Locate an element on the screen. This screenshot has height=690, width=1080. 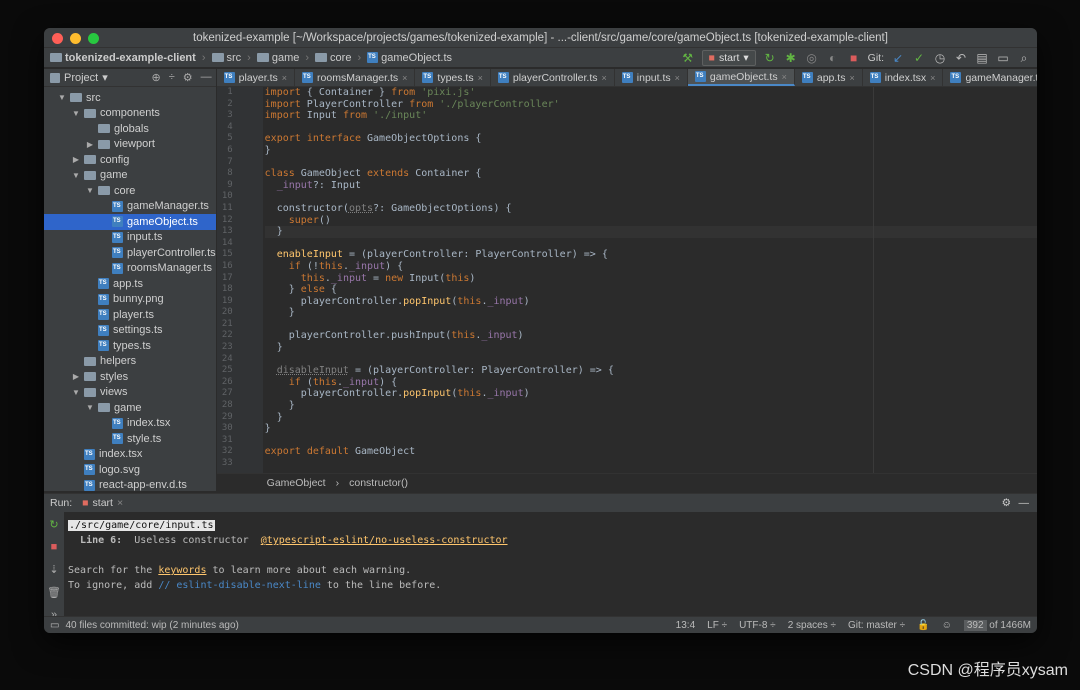
tree-file: input.ts is located at coordinates (130, 238).